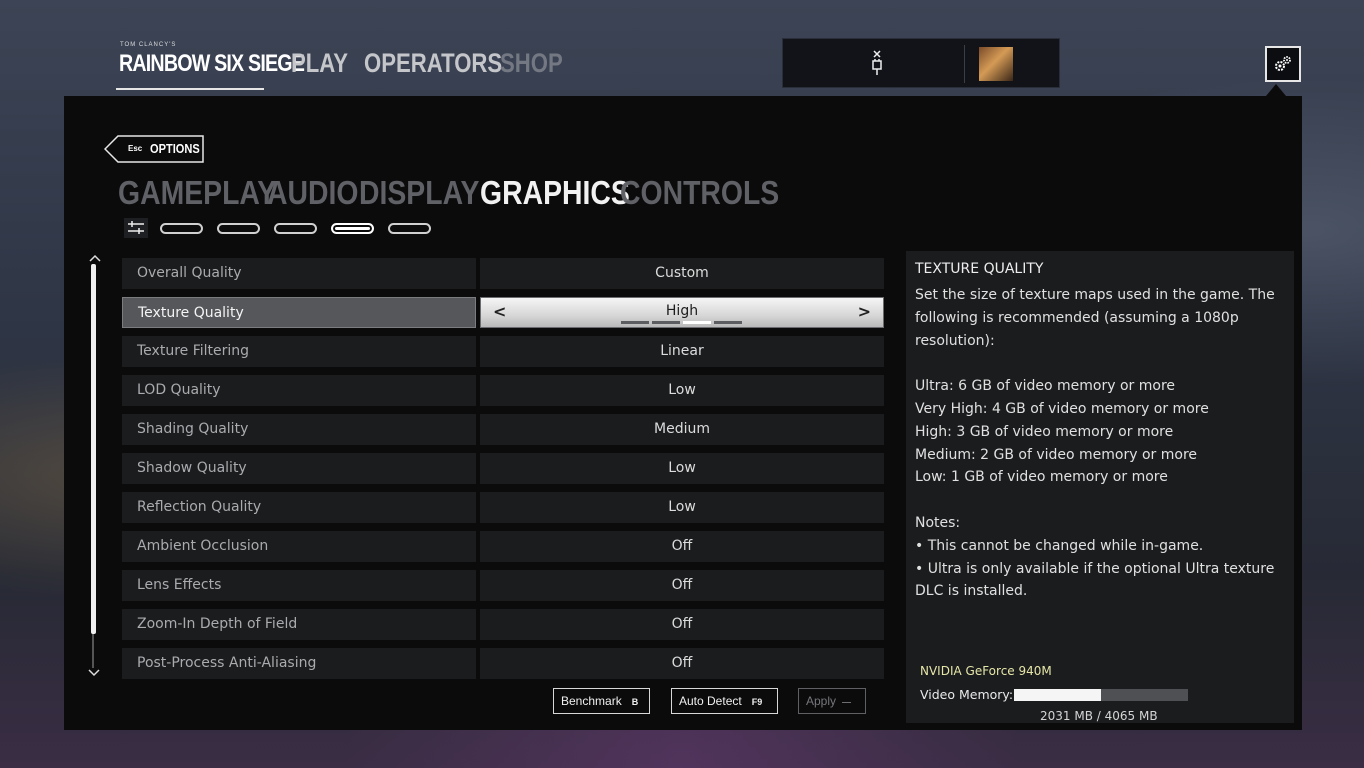  Describe the element at coordinates (682, 273) in the screenshot. I see `setting-value: Custom` at that location.